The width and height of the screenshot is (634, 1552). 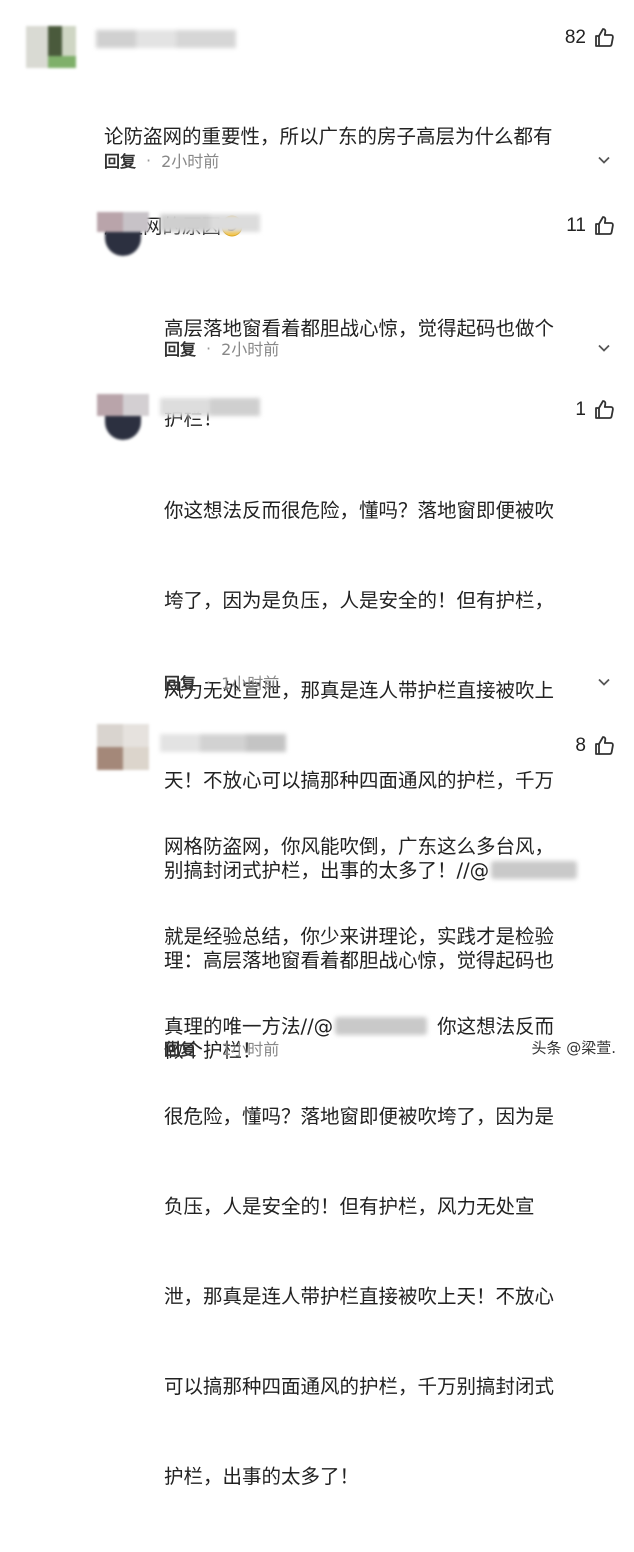 What do you see at coordinates (359, 600) in the screenshot?
I see `comment-line: 垮了，因为是负压，人是安全的！但有护栏，` at bounding box center [359, 600].